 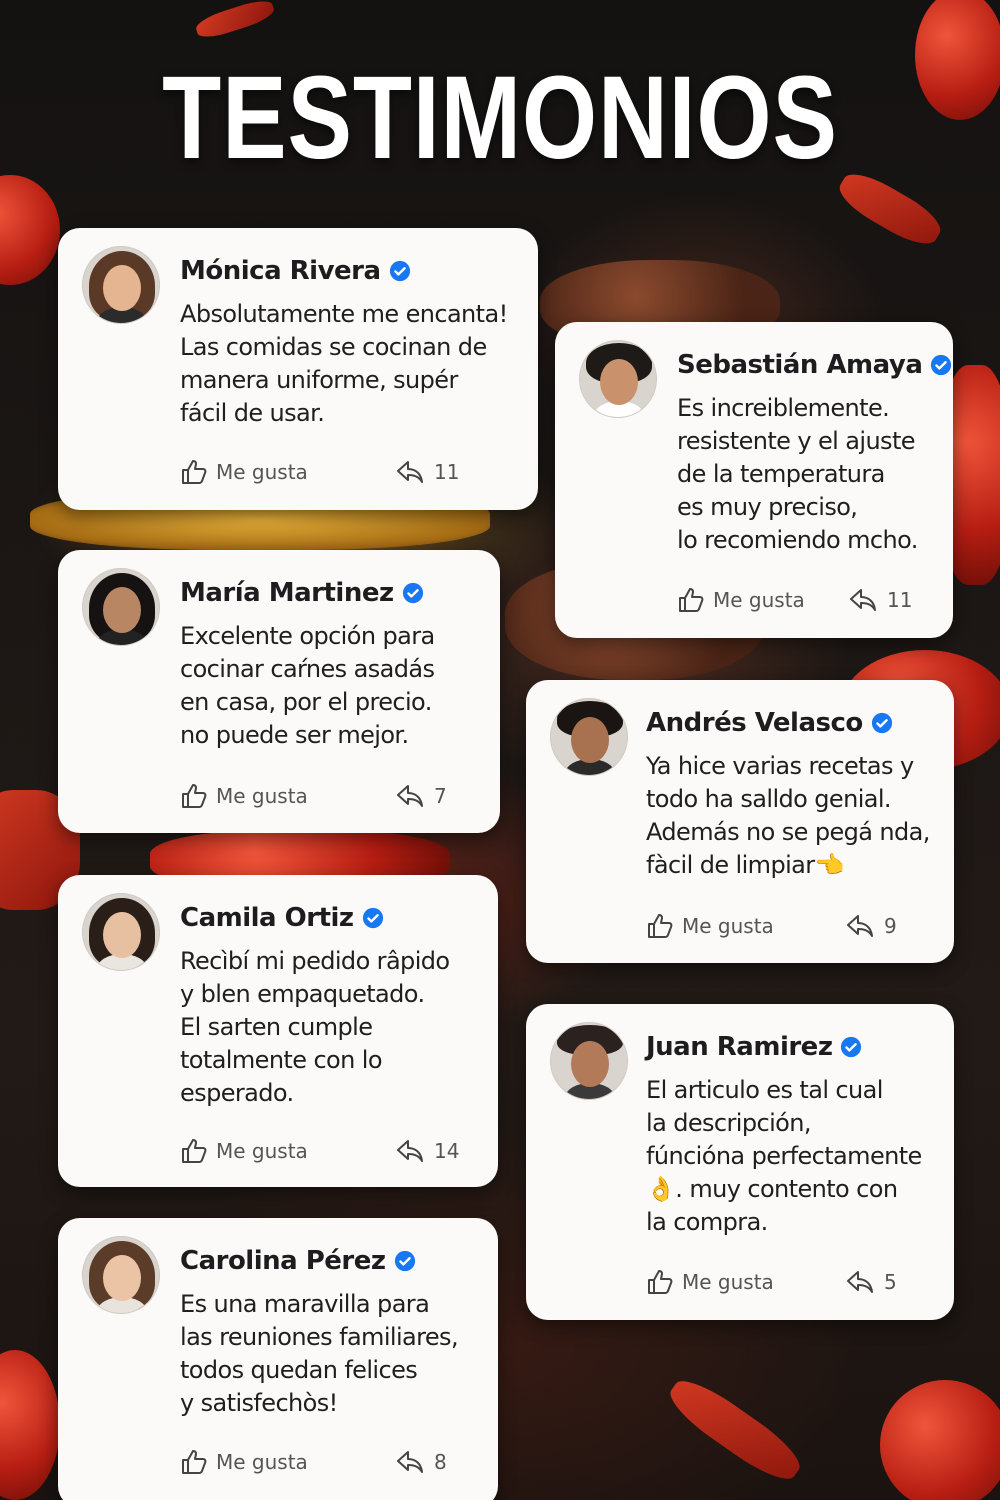 I want to click on share-count: 7, so click(x=440, y=796).